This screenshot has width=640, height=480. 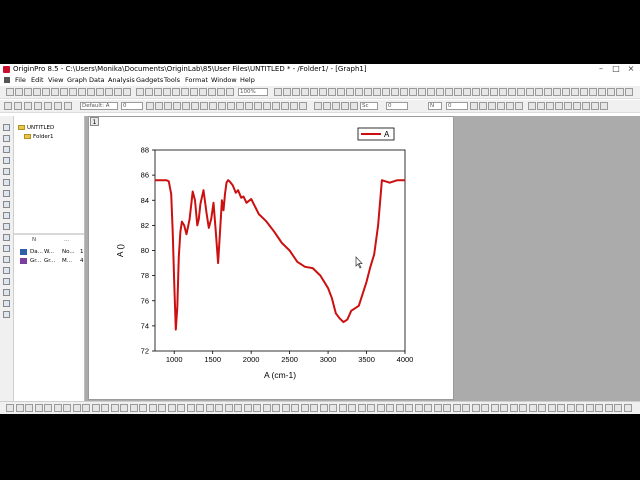 What do you see at coordinates (328, 359) in the screenshot?
I see `x-tick-label: 3000` at bounding box center [328, 359].